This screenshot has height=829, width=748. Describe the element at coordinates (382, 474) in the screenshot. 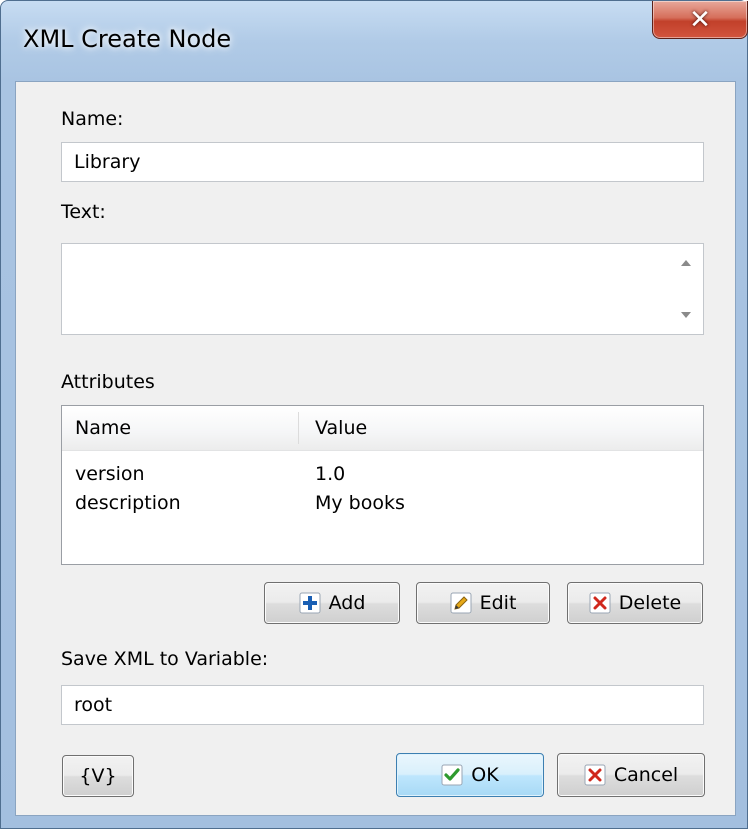

I see `table-row: version 1.0` at that location.